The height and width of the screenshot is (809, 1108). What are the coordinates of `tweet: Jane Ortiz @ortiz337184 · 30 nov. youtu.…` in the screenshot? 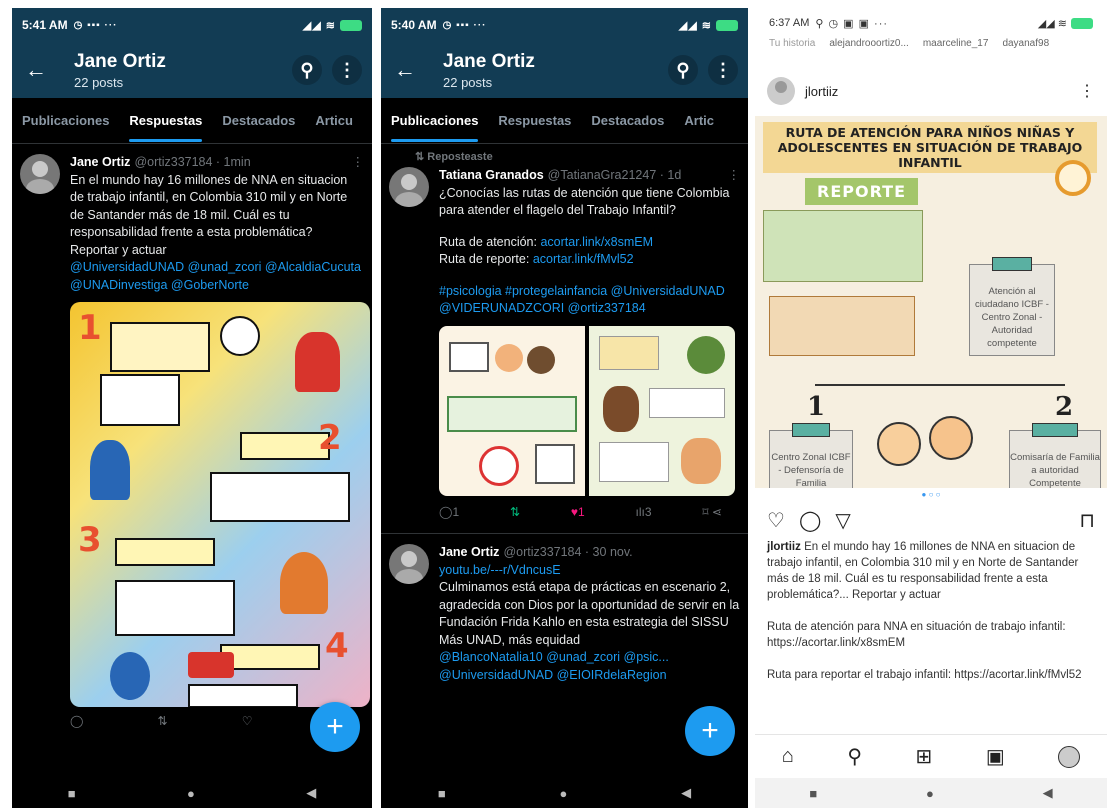 It's located at (564, 609).